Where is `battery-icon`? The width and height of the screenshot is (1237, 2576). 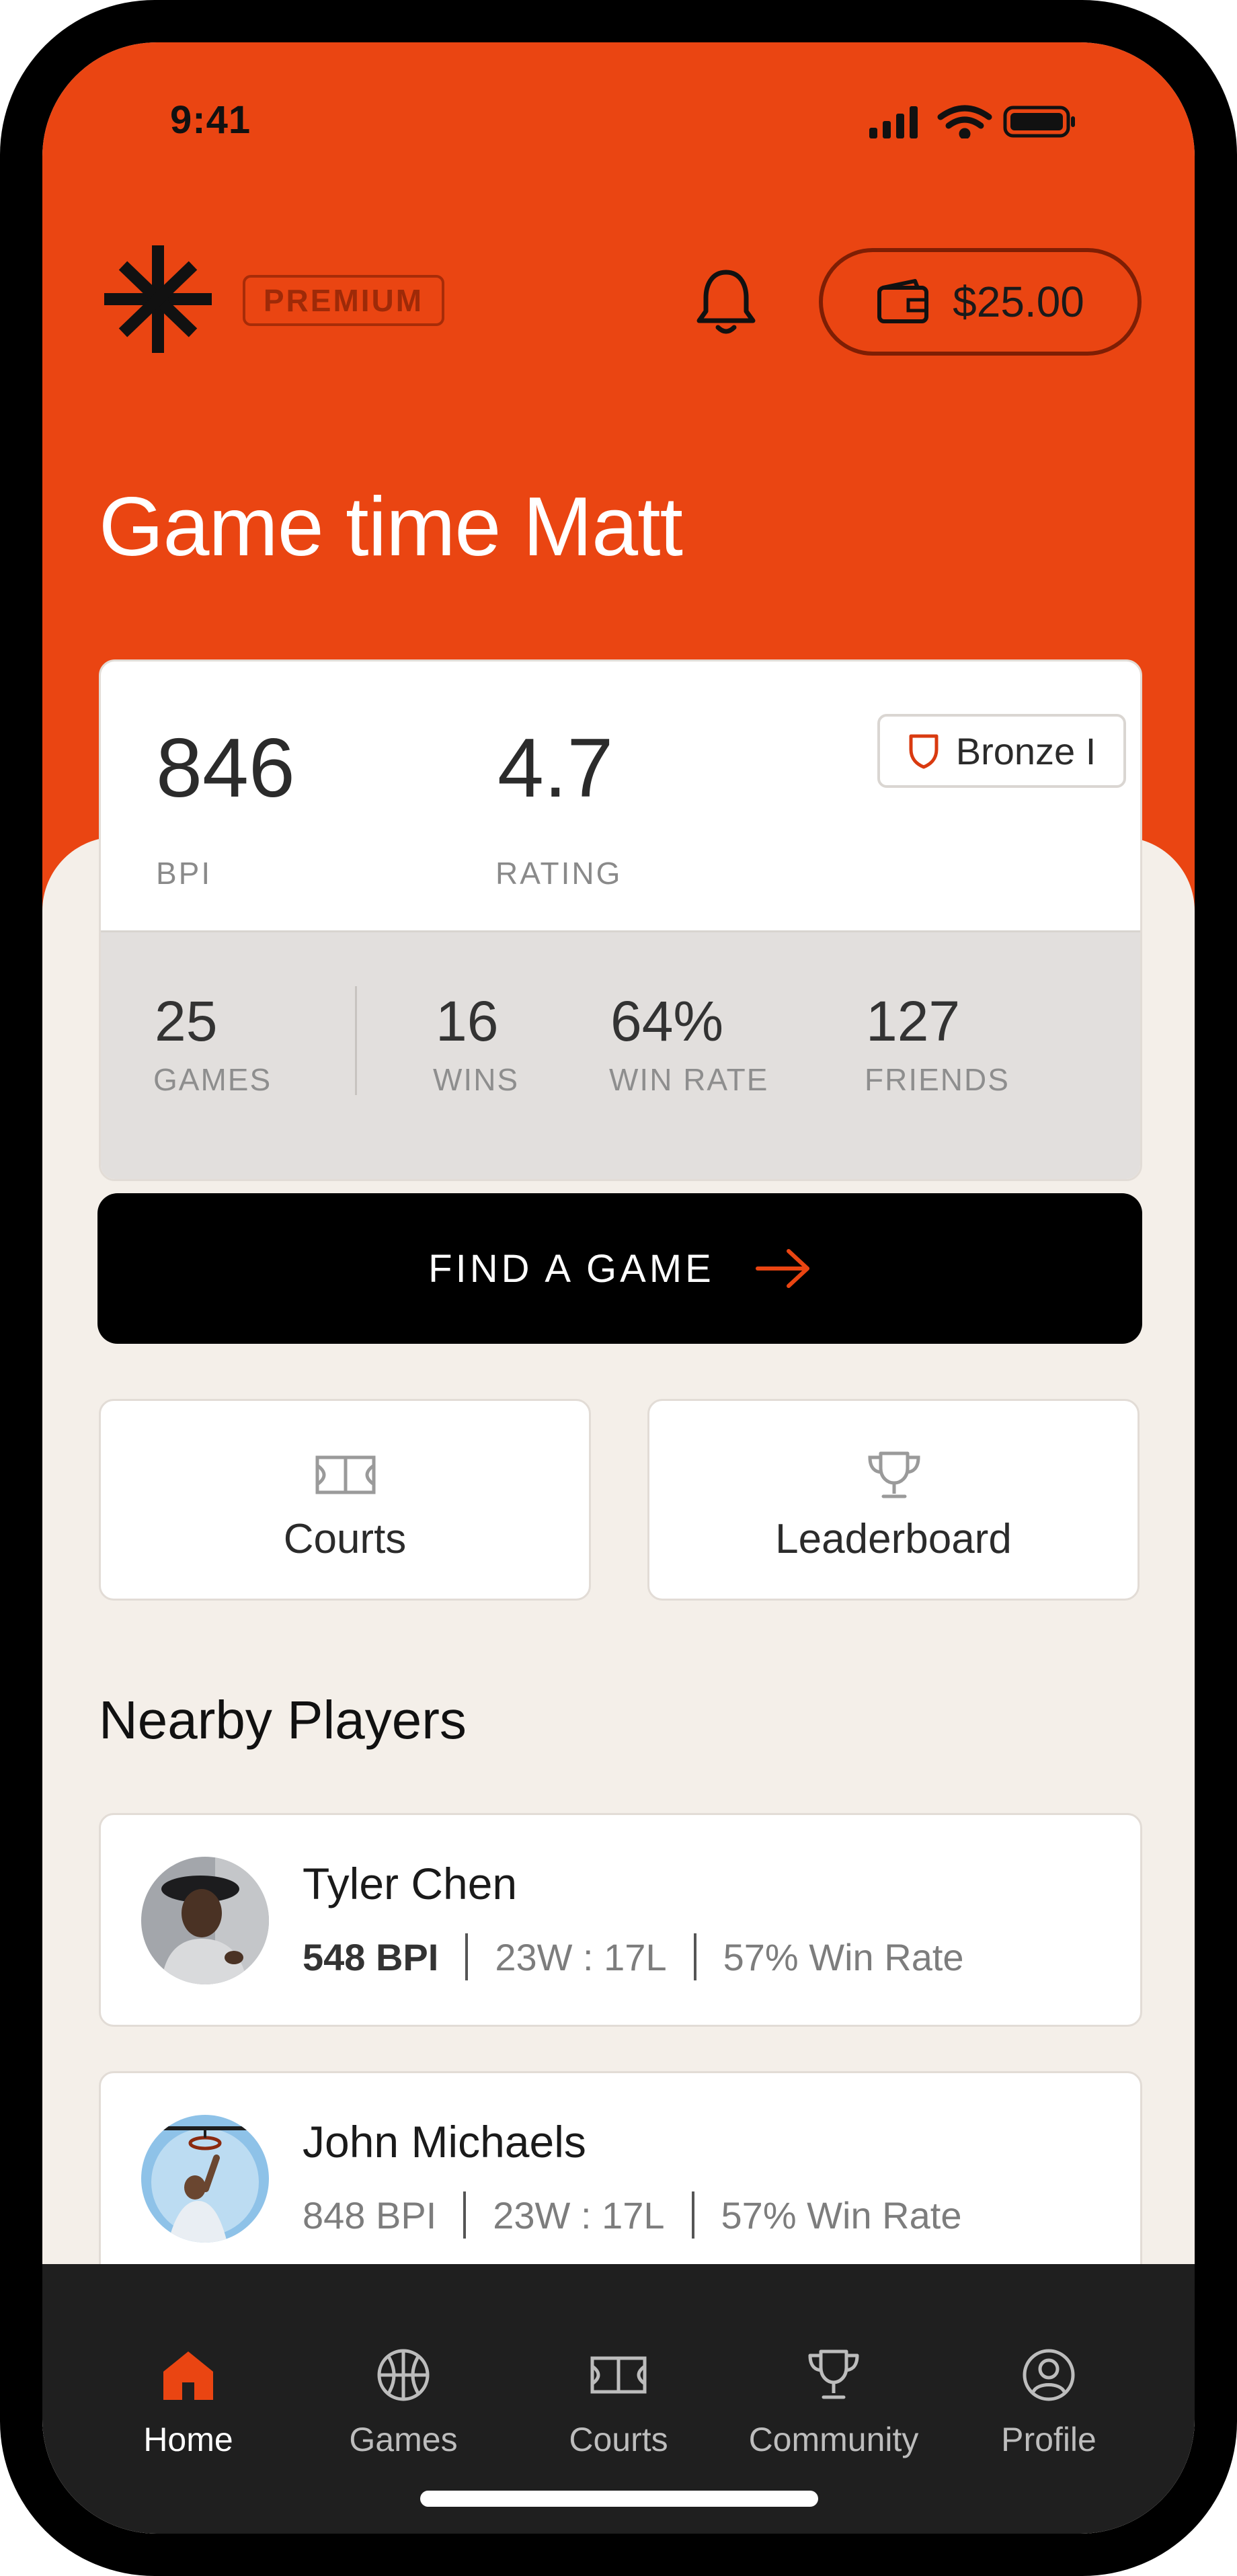 battery-icon is located at coordinates (1039, 122).